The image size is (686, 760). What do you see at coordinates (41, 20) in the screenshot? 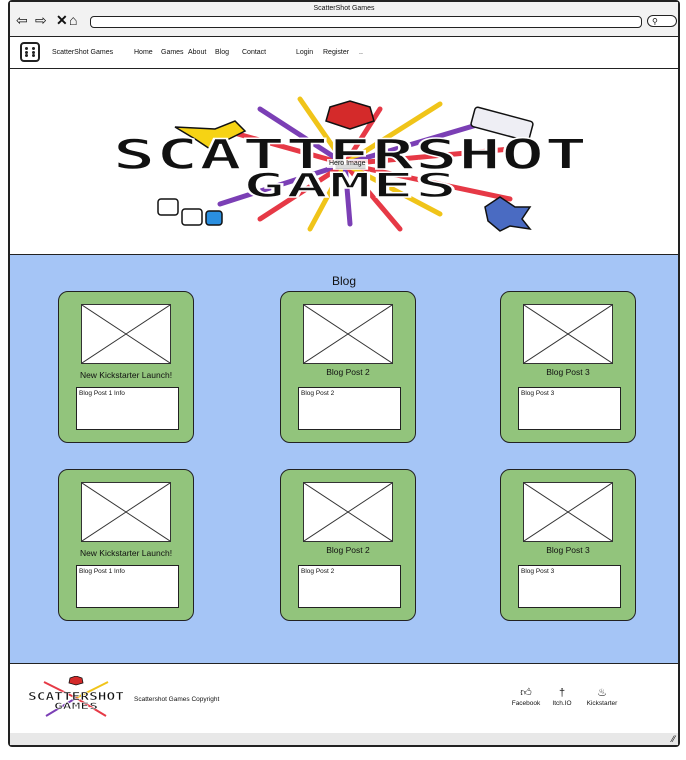
I see `forward-icon: ⇨` at bounding box center [41, 20].